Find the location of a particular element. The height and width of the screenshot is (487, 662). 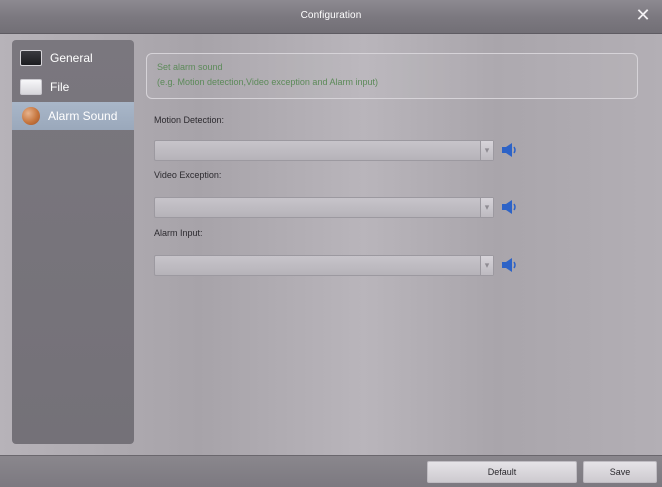

title-bar: Configuration ✕ is located at coordinates (331, 17).